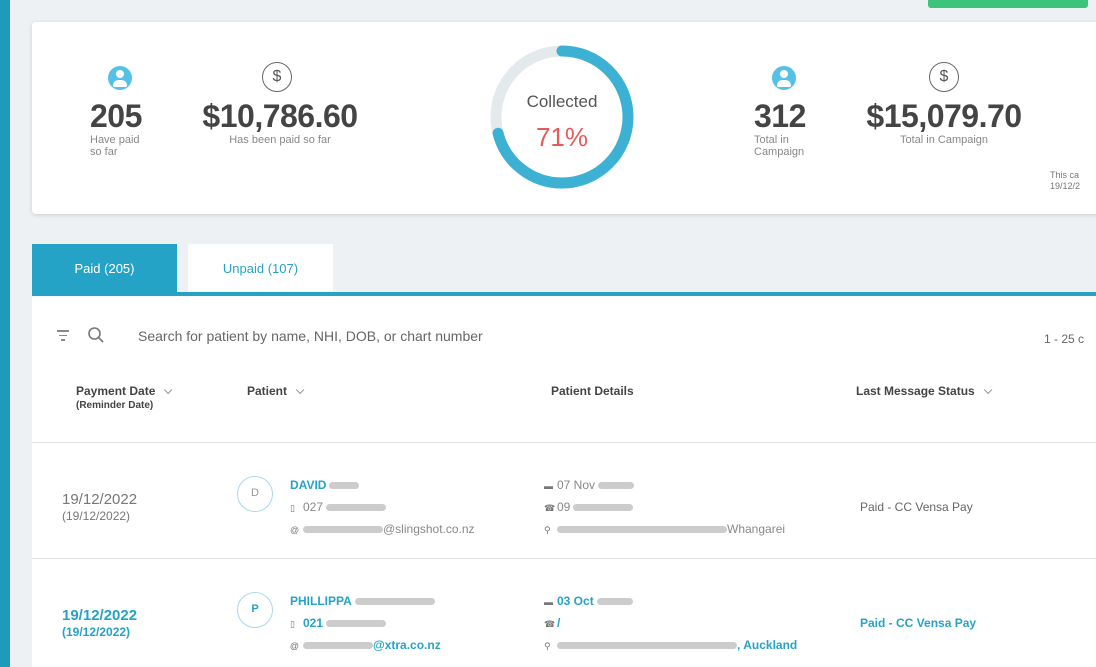 This screenshot has width=1096, height=667. What do you see at coordinates (255, 610) in the screenshot?
I see `avatar: P` at bounding box center [255, 610].